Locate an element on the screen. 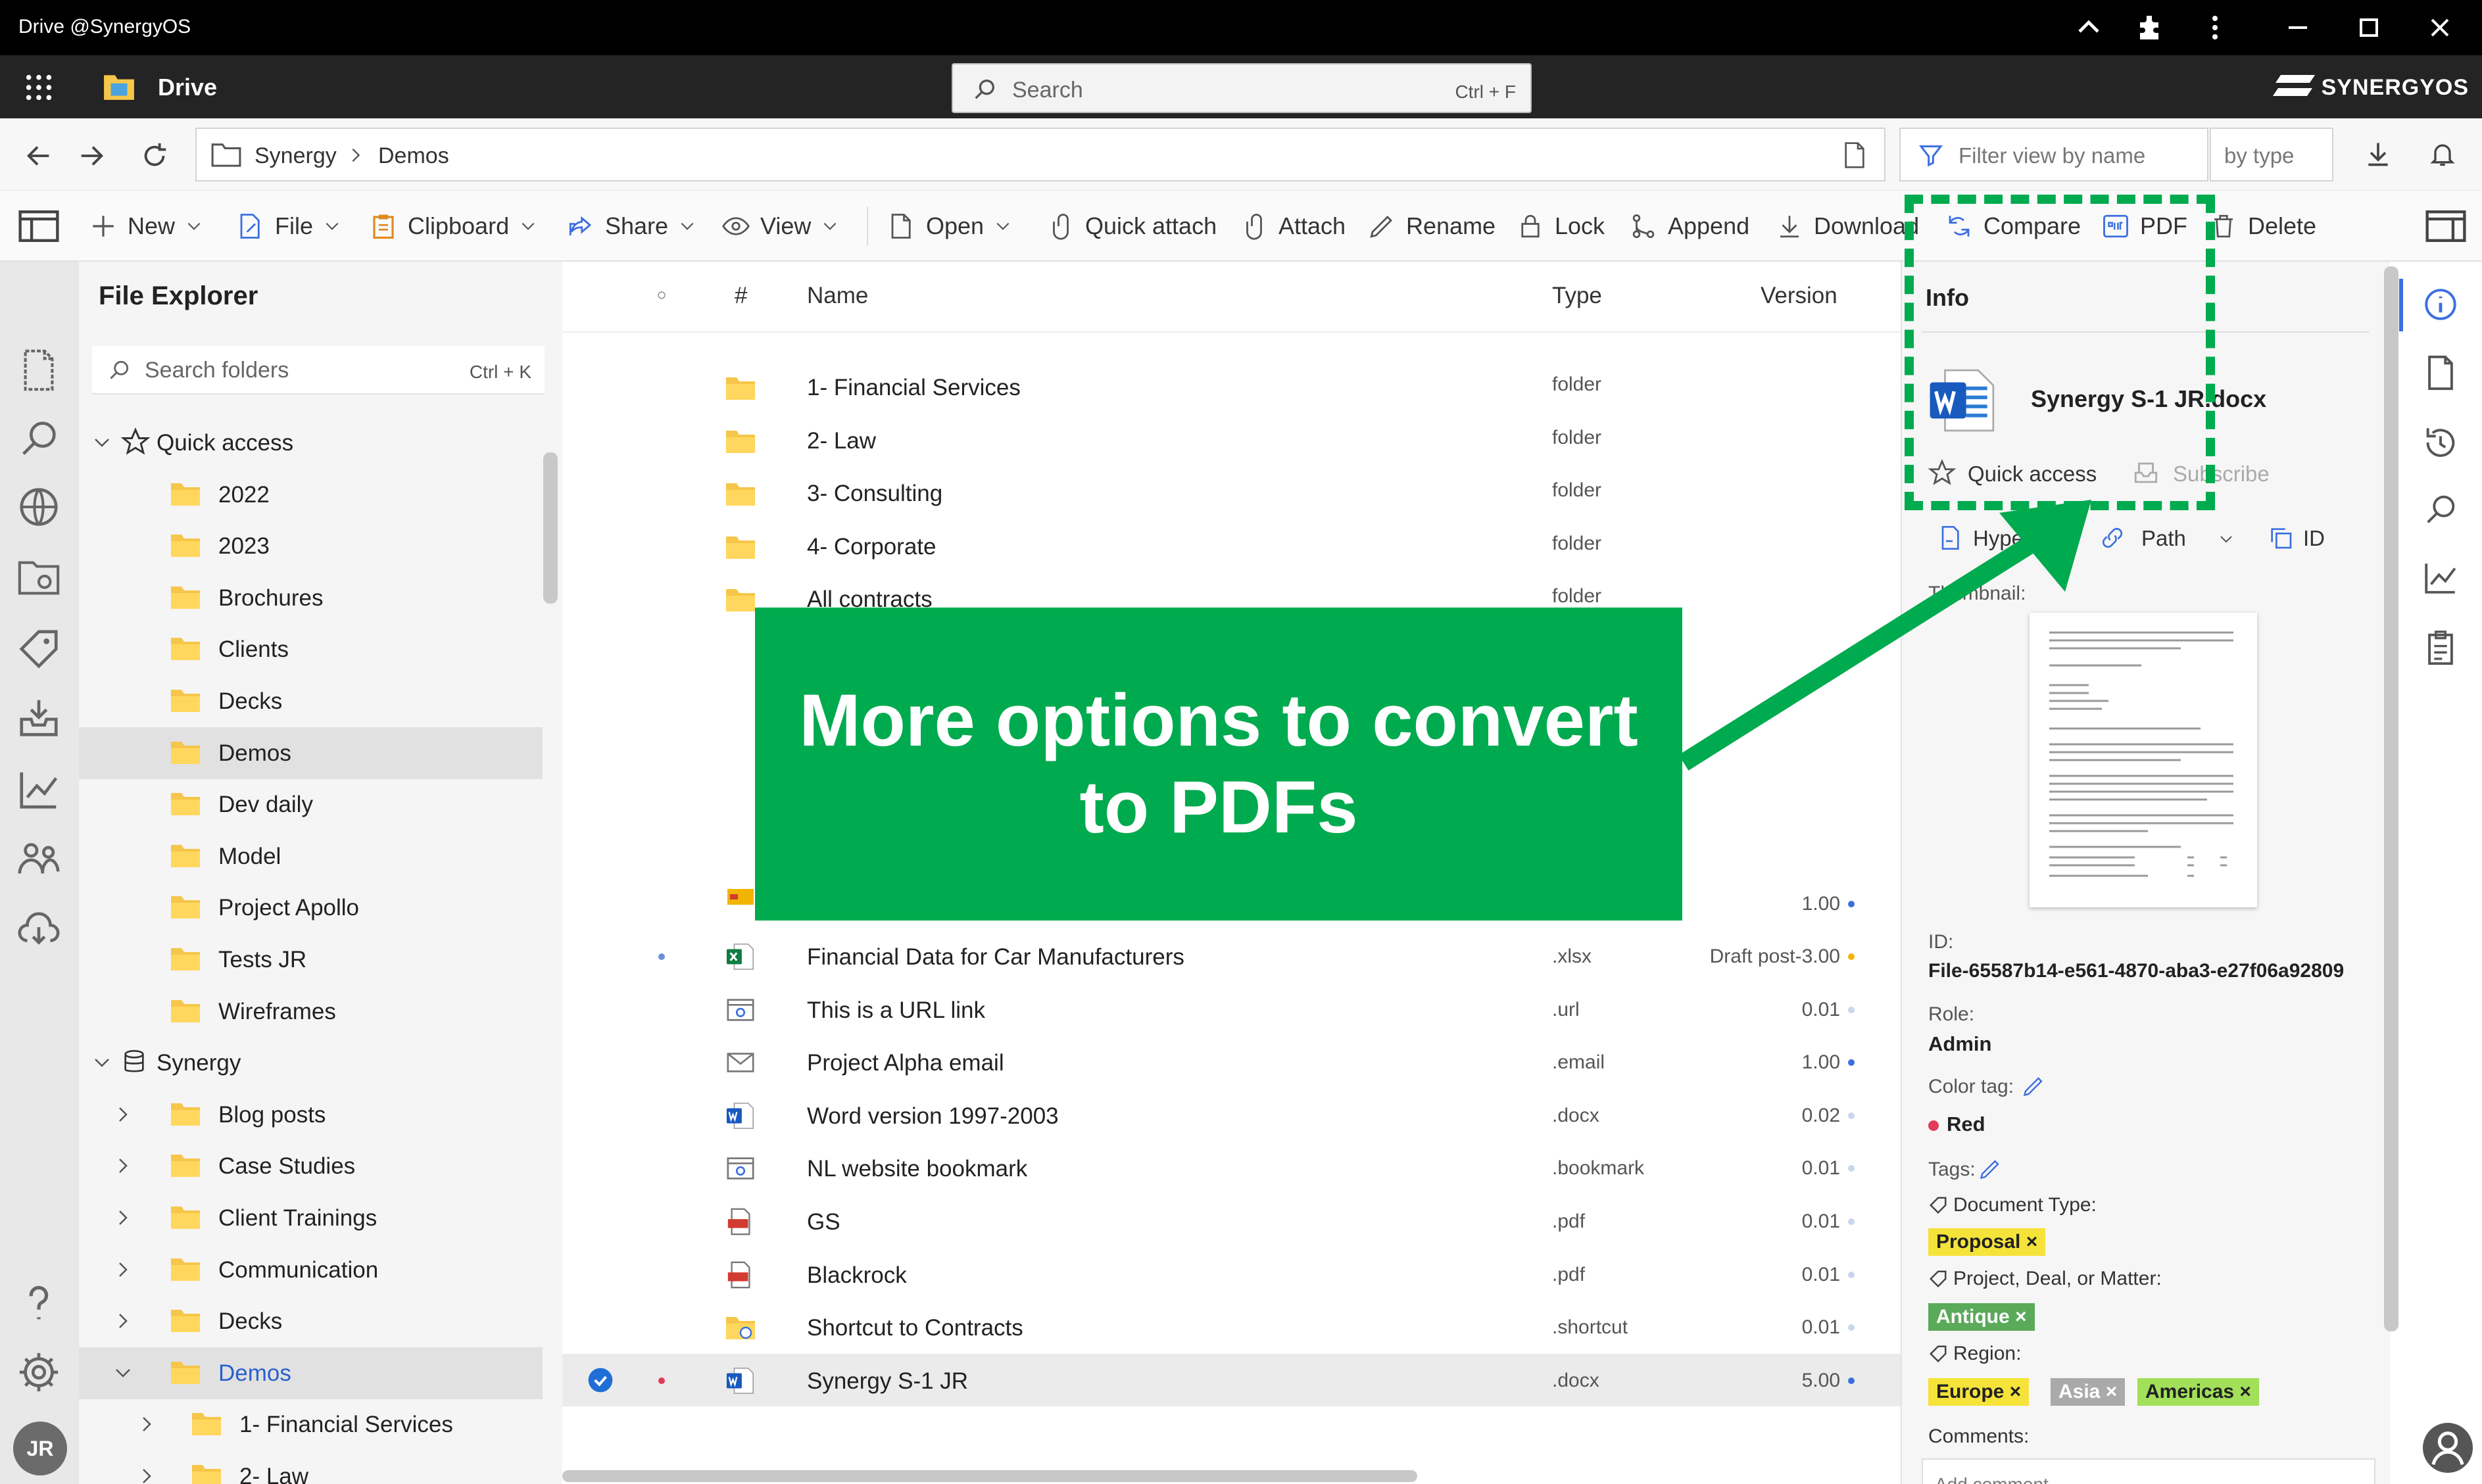 Image resolution: width=2482 pixels, height=1484 pixels. people-icon is located at coordinates (39, 858).